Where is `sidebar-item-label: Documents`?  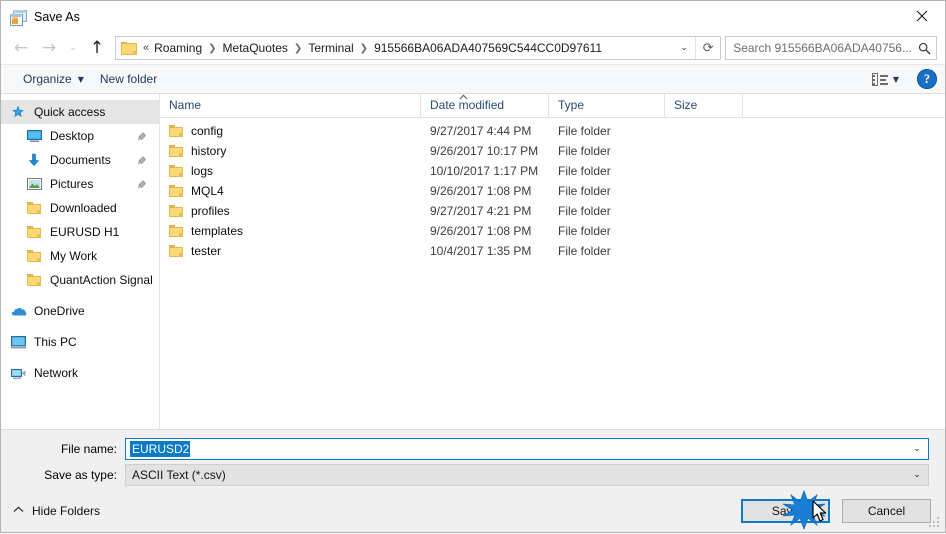
sidebar-item-label: Documents is located at coordinates (80, 160).